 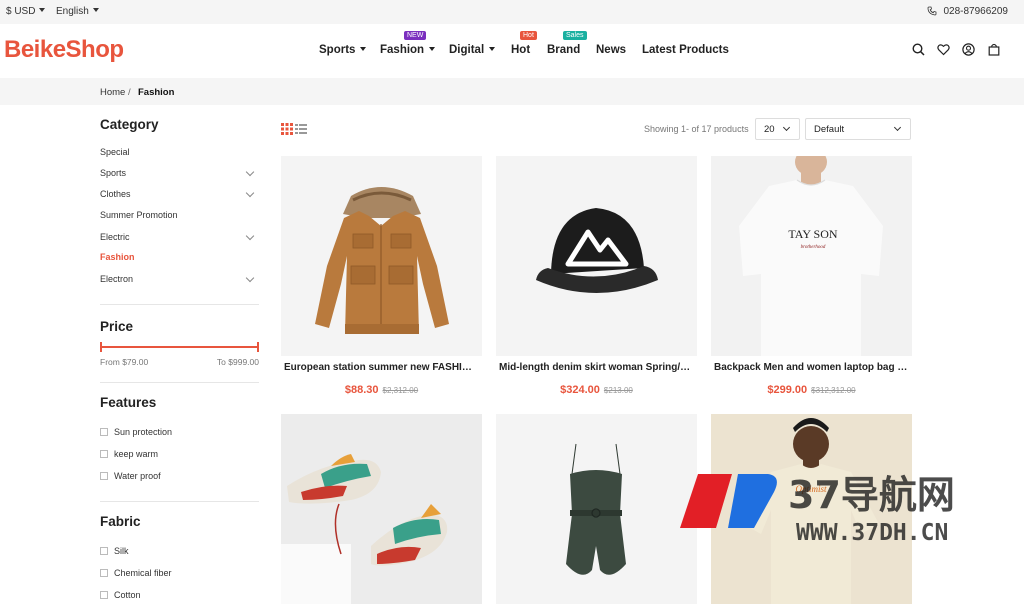 What do you see at coordinates (72, 11) in the screenshot?
I see `language-label: English` at bounding box center [72, 11].